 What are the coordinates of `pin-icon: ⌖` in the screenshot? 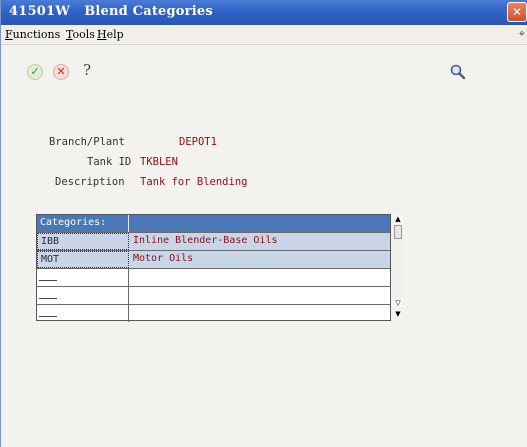 It's located at (522, 34).